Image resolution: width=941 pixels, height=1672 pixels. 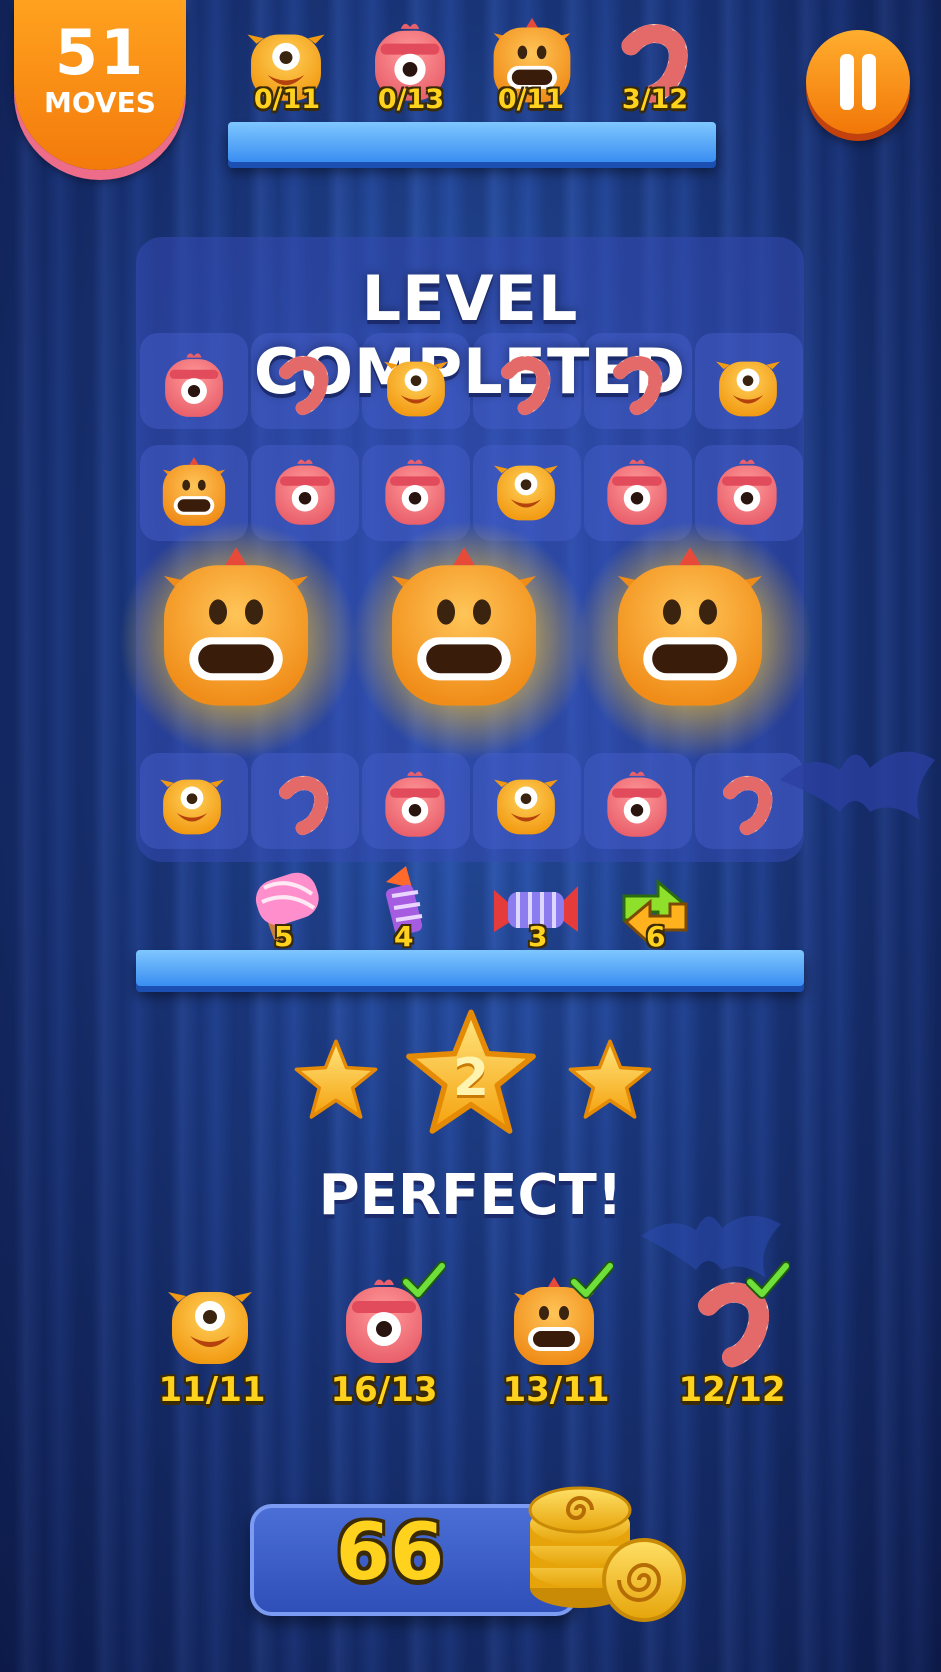 What do you see at coordinates (210, 1324) in the screenshot?
I see `yellow-cyclops-monster-icon` at bounding box center [210, 1324].